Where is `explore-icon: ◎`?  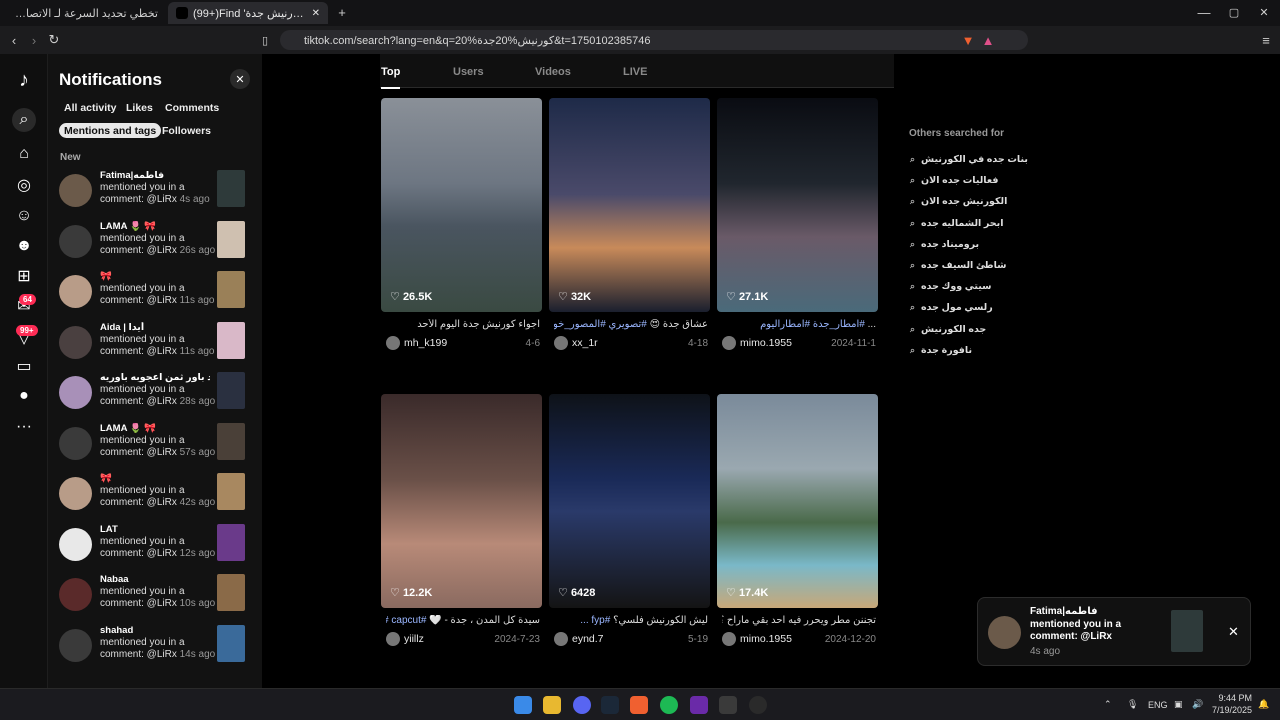
explore-icon: ◎ is located at coordinates (24, 185).